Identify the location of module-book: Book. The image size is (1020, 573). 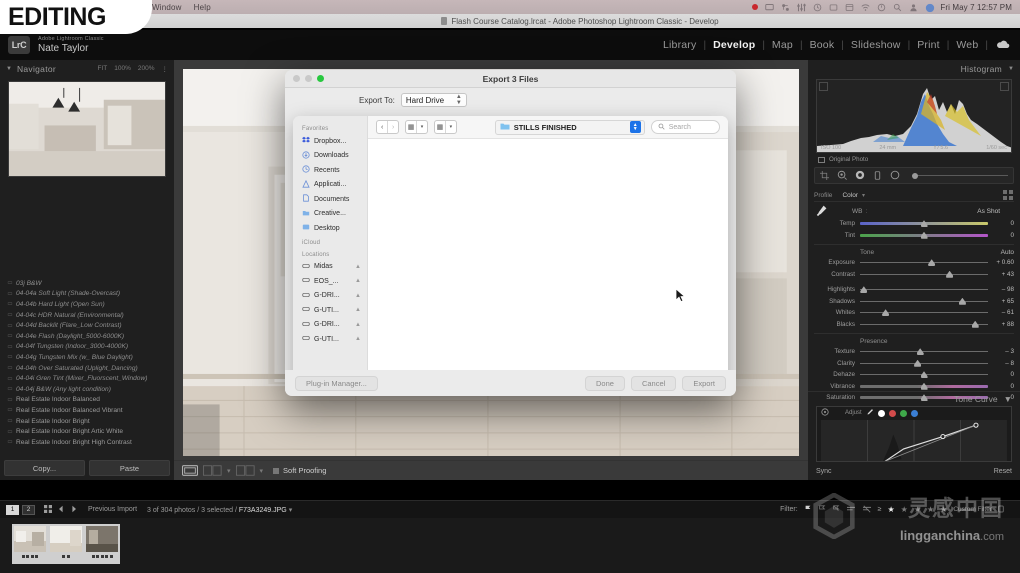
(822, 45).